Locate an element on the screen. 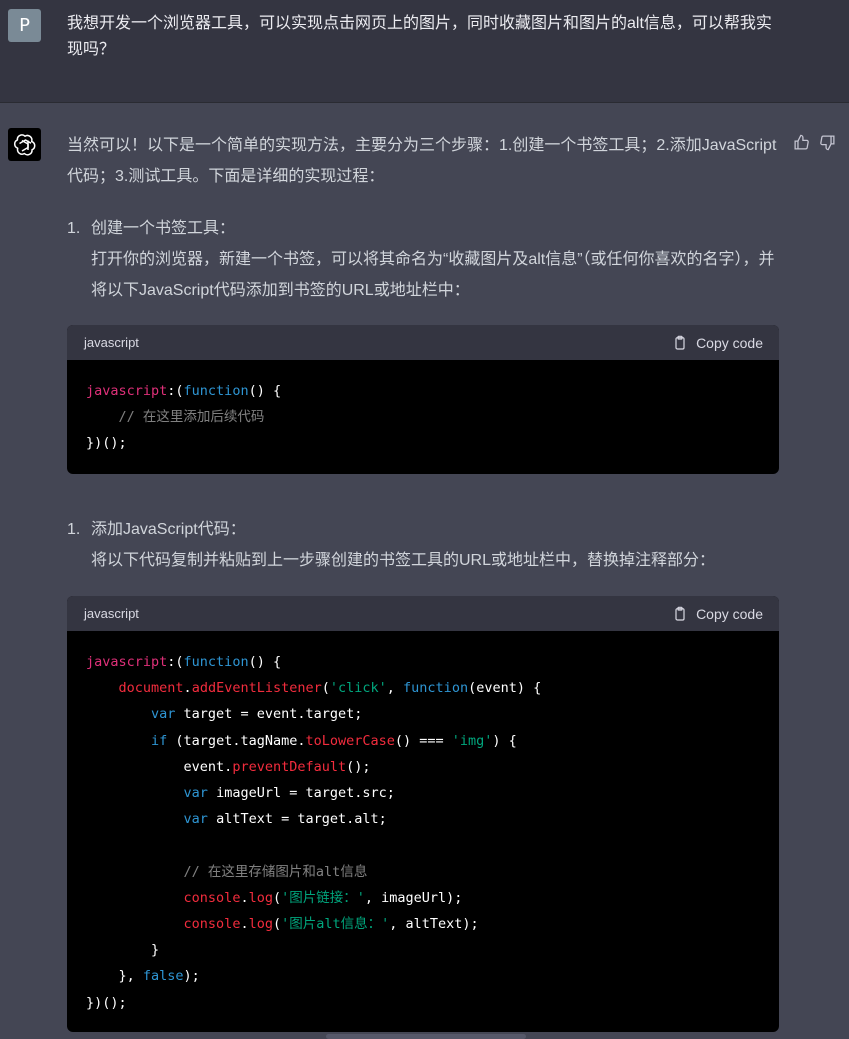 The height and width of the screenshot is (1039, 849). thumbs-down-icon is located at coordinates (827, 142).